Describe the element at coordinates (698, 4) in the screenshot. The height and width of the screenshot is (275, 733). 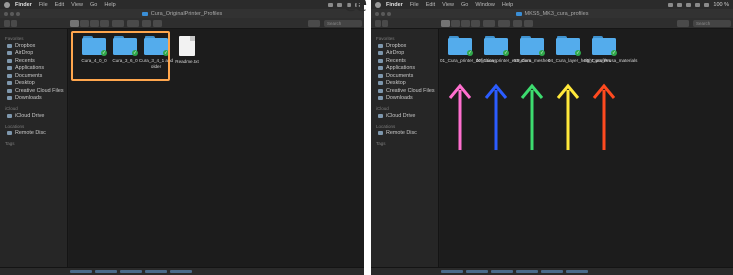
I see `wifi-icon` at that location.